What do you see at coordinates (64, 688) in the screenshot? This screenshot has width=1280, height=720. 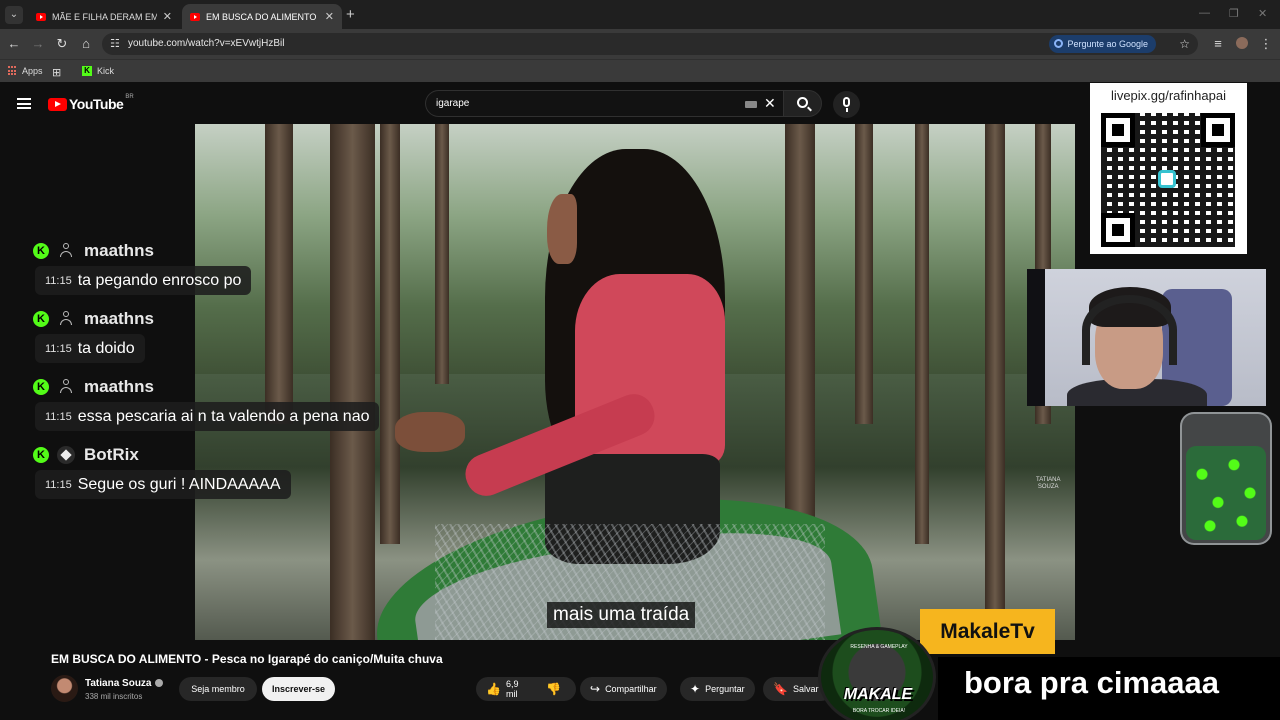 I see `channel-avatar` at bounding box center [64, 688].